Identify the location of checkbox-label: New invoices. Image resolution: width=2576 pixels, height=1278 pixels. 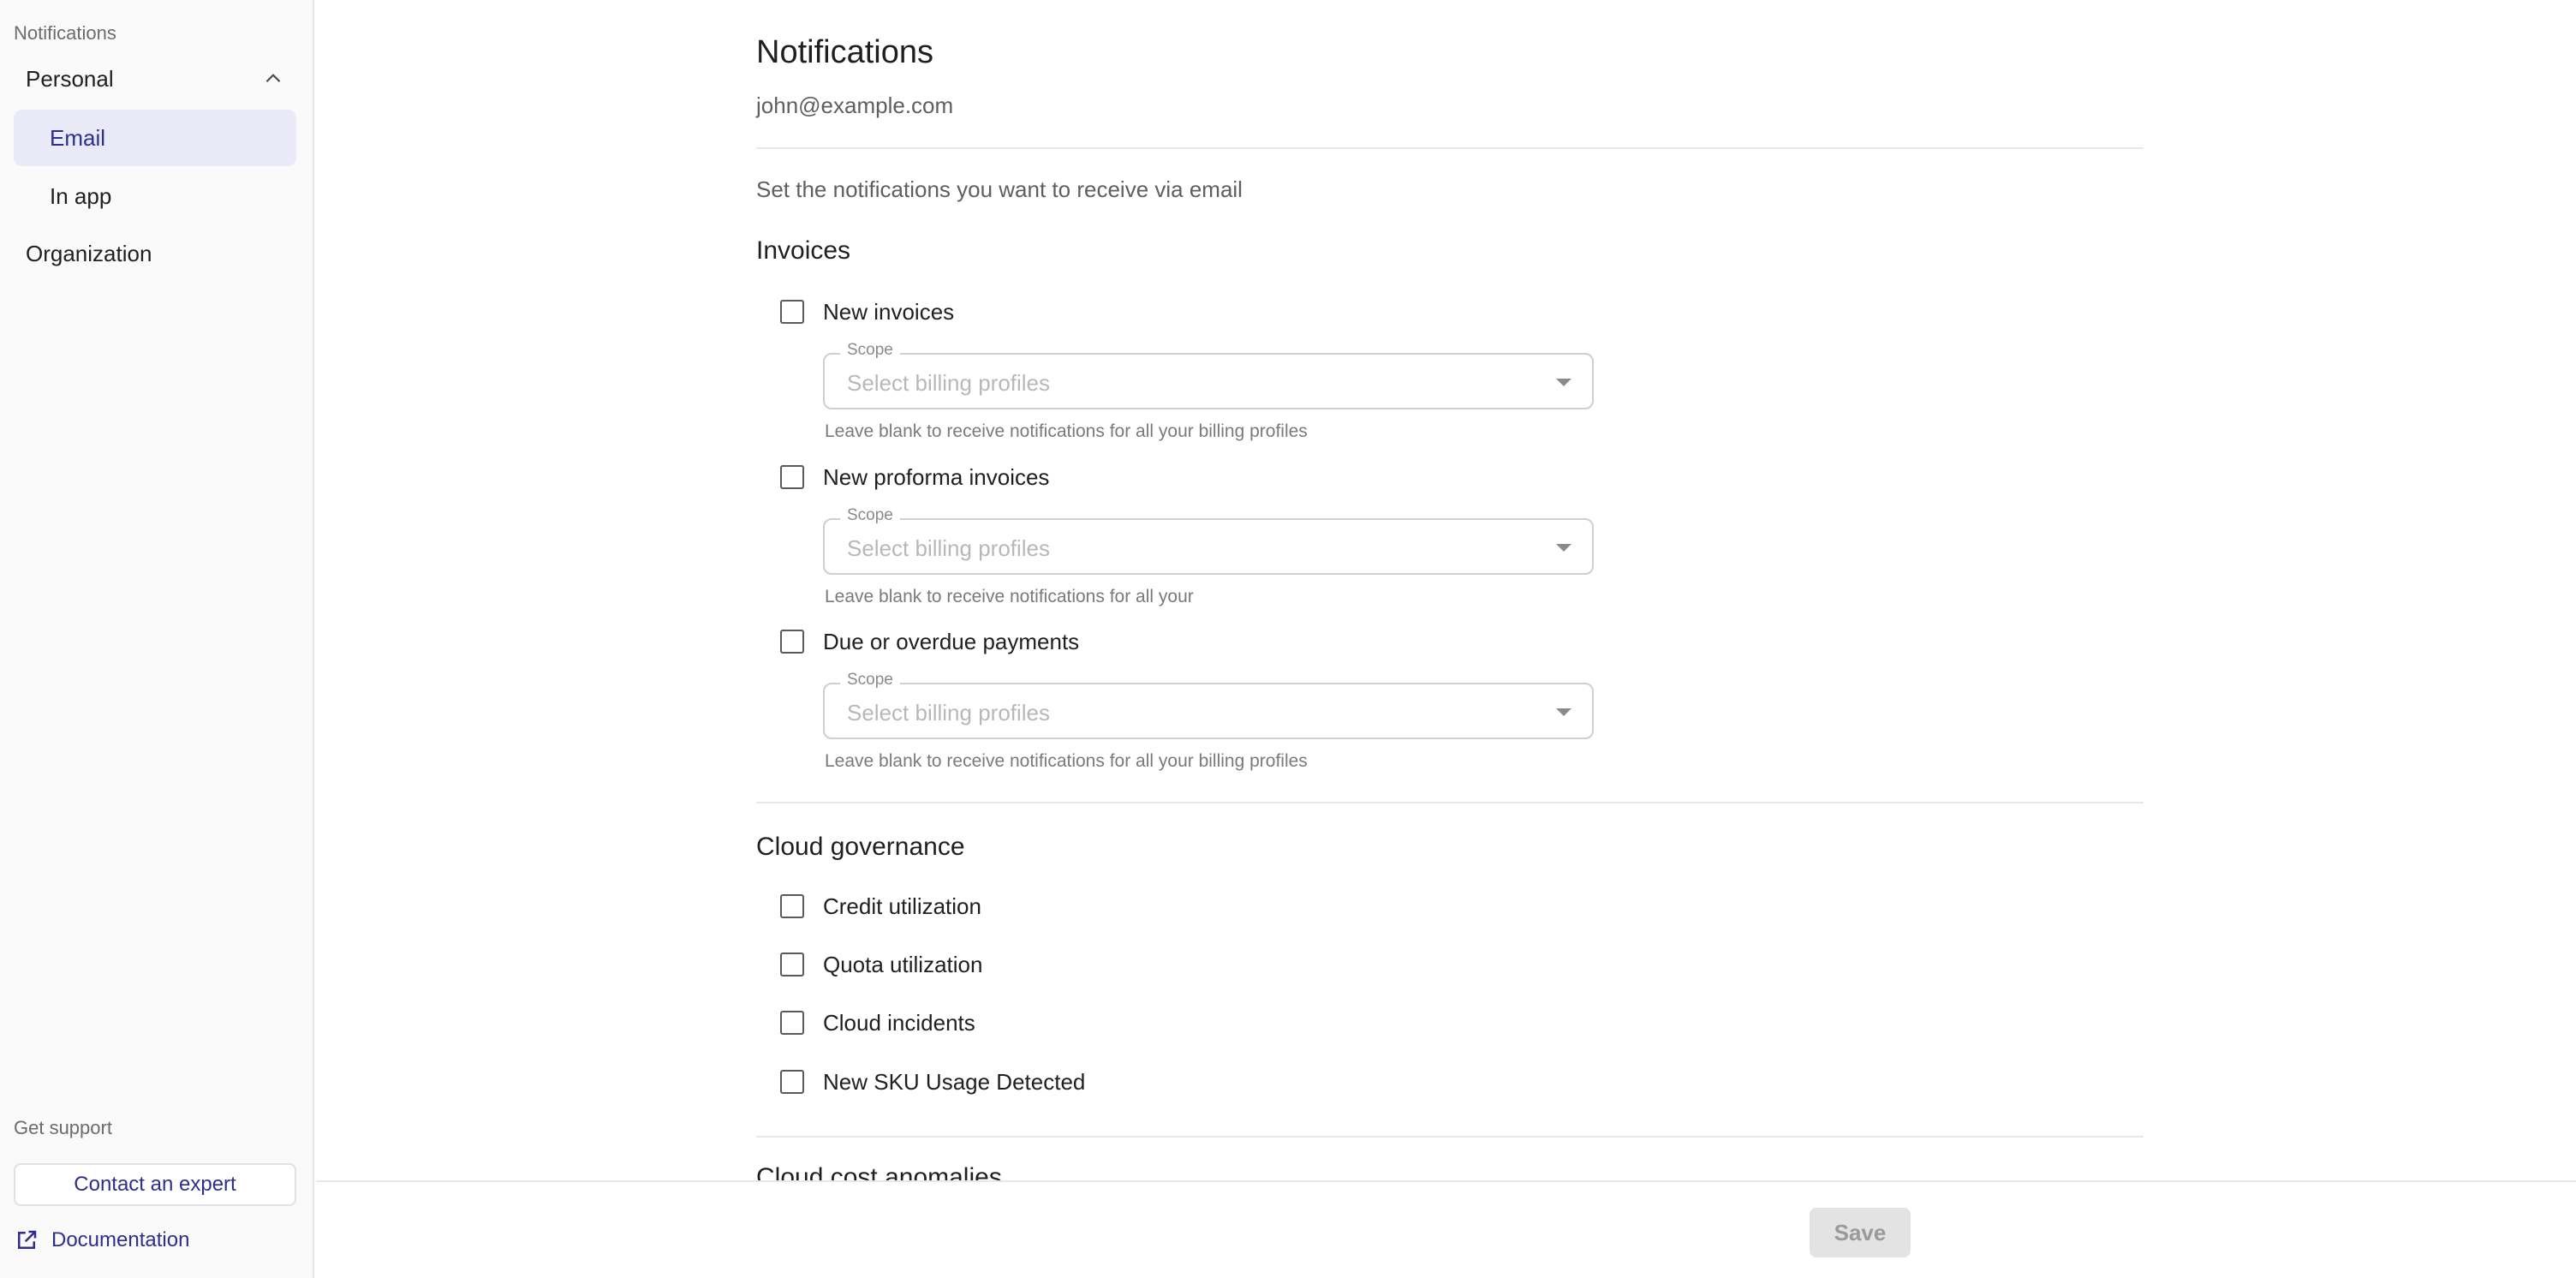
(889, 311).